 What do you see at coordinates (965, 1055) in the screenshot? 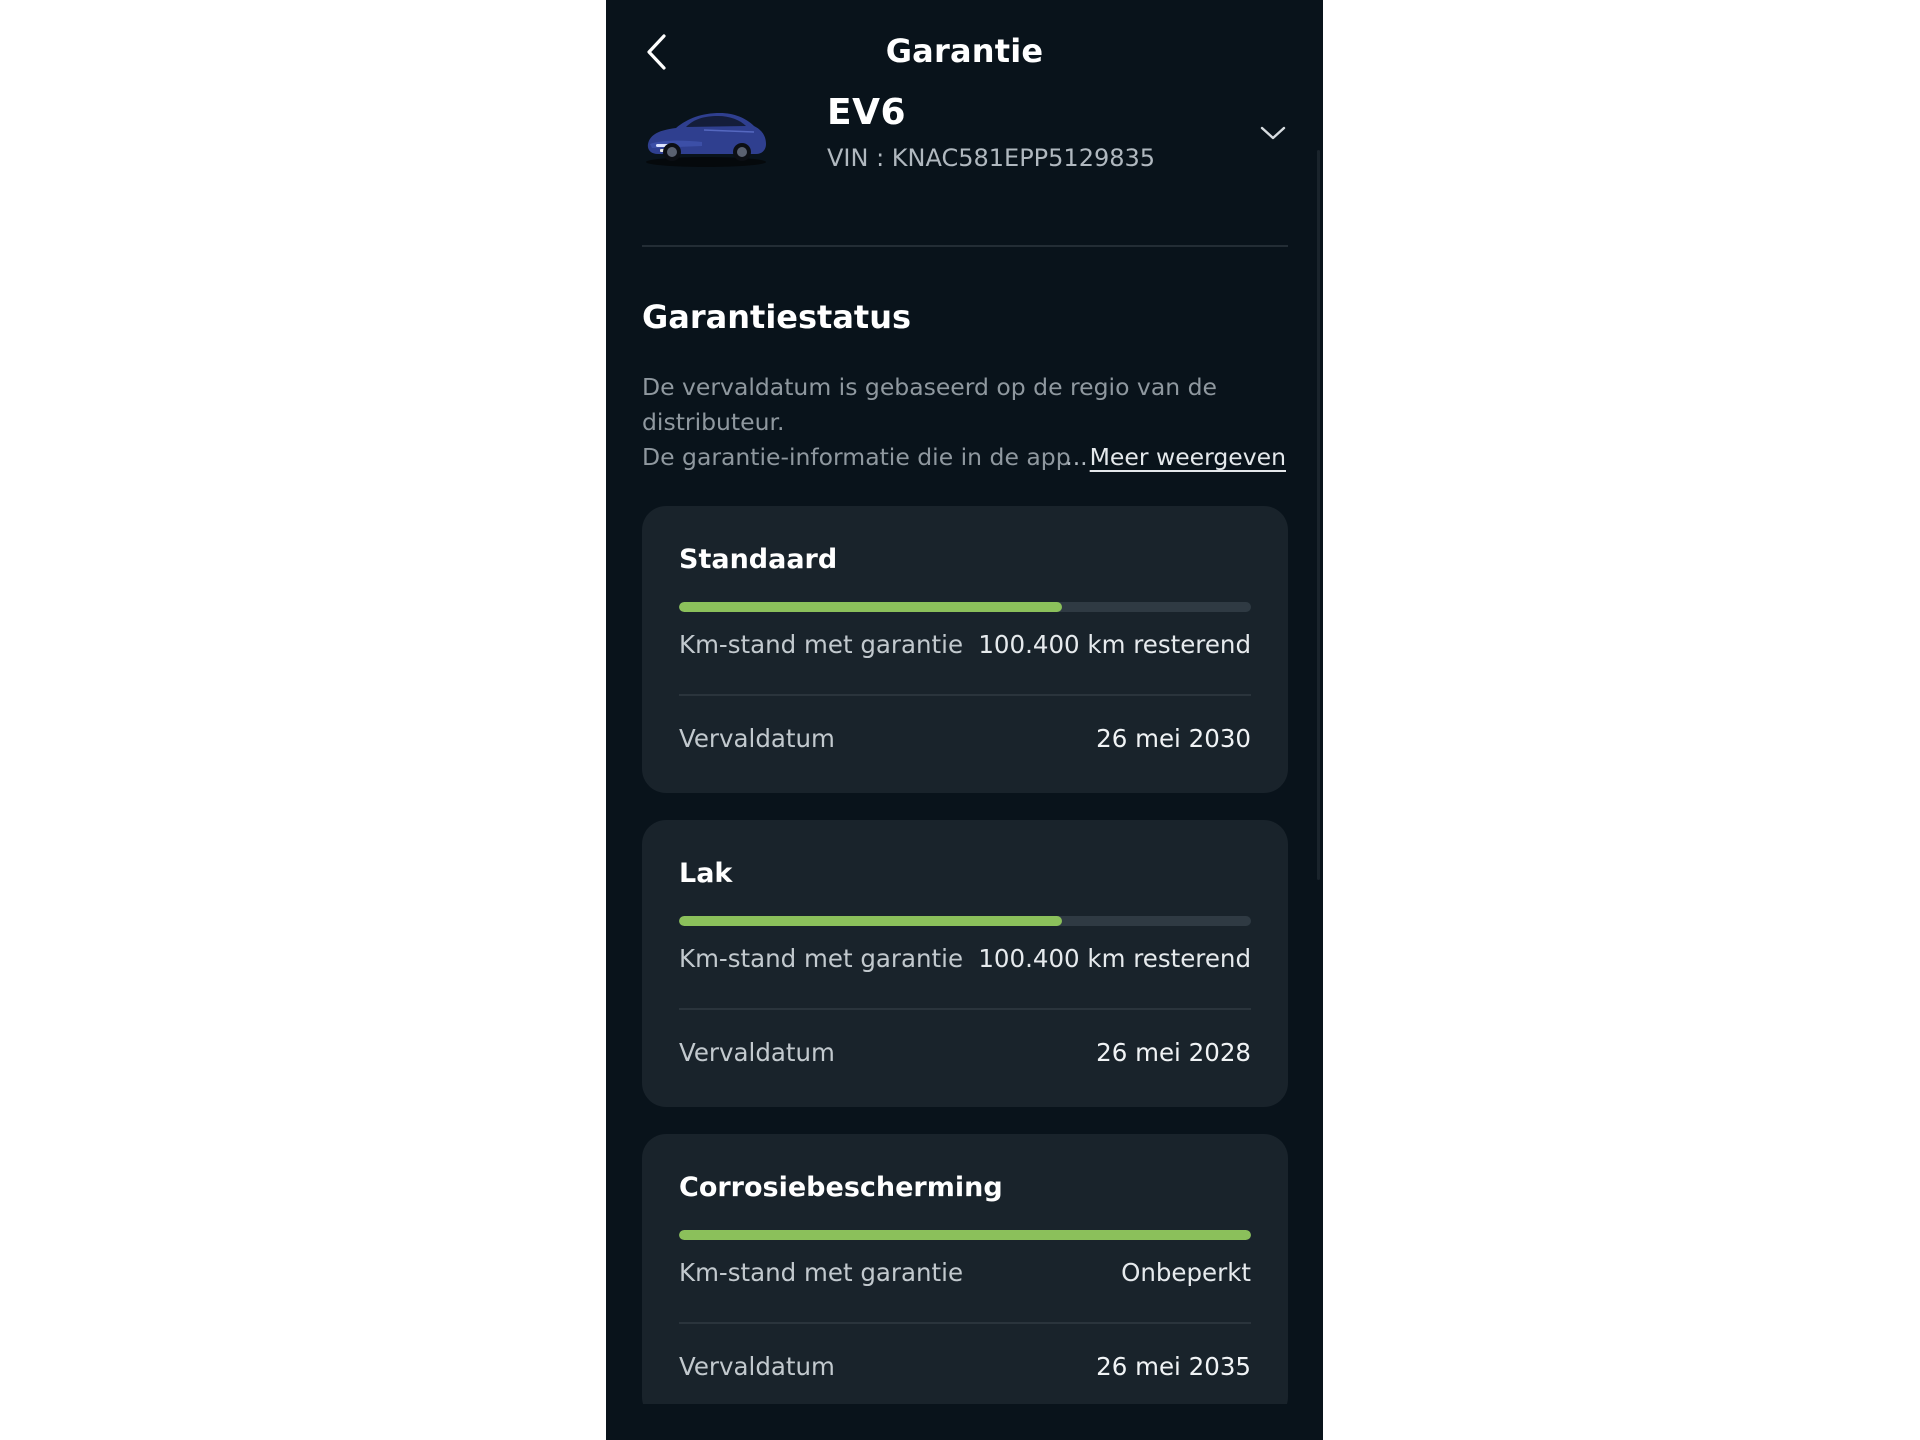
I see `expiry-row: Vervaldatum 26 mei 2028` at bounding box center [965, 1055].